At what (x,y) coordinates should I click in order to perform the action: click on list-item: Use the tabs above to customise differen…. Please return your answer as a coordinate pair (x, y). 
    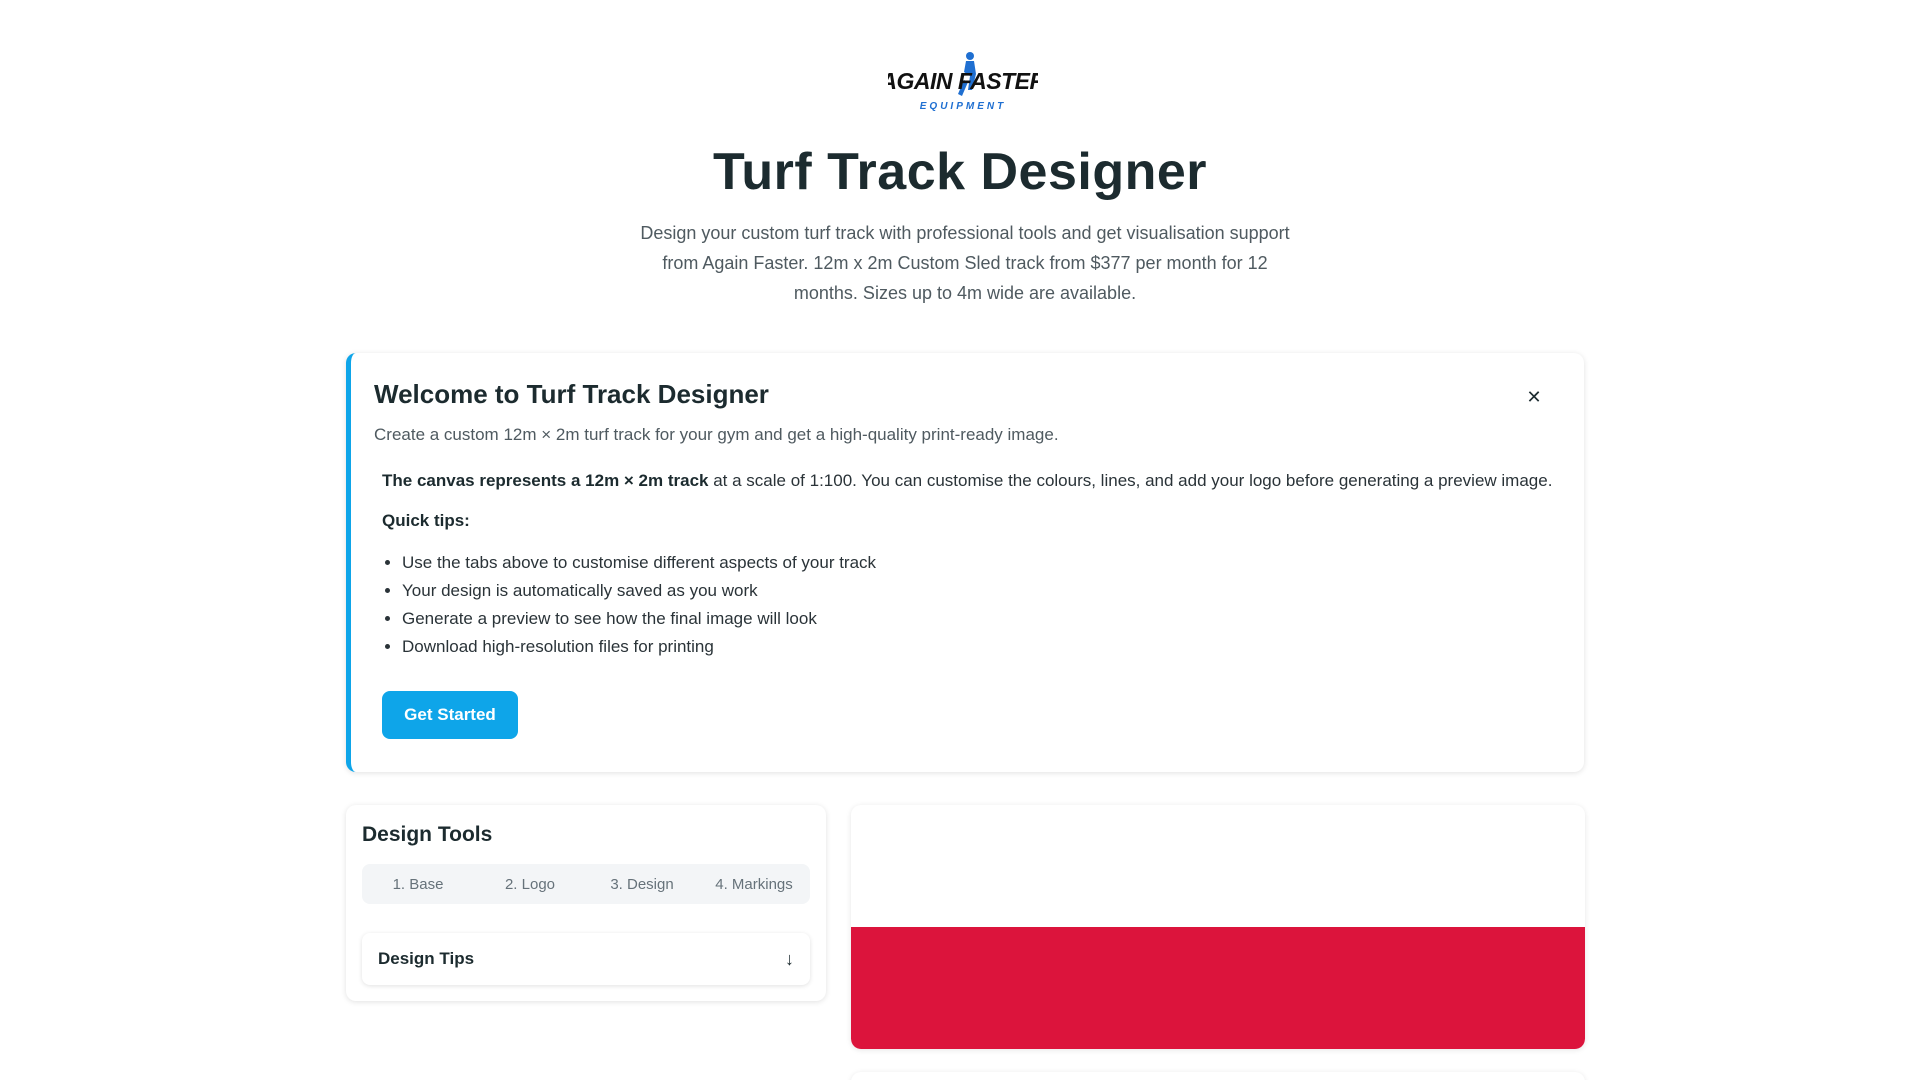
    Looking at the image, I should click on (982, 563).